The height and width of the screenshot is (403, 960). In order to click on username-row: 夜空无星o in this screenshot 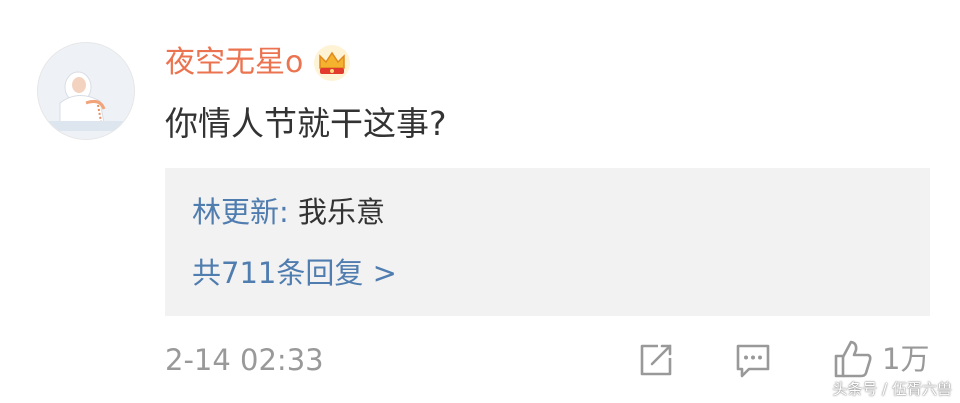, I will do `click(258, 63)`.